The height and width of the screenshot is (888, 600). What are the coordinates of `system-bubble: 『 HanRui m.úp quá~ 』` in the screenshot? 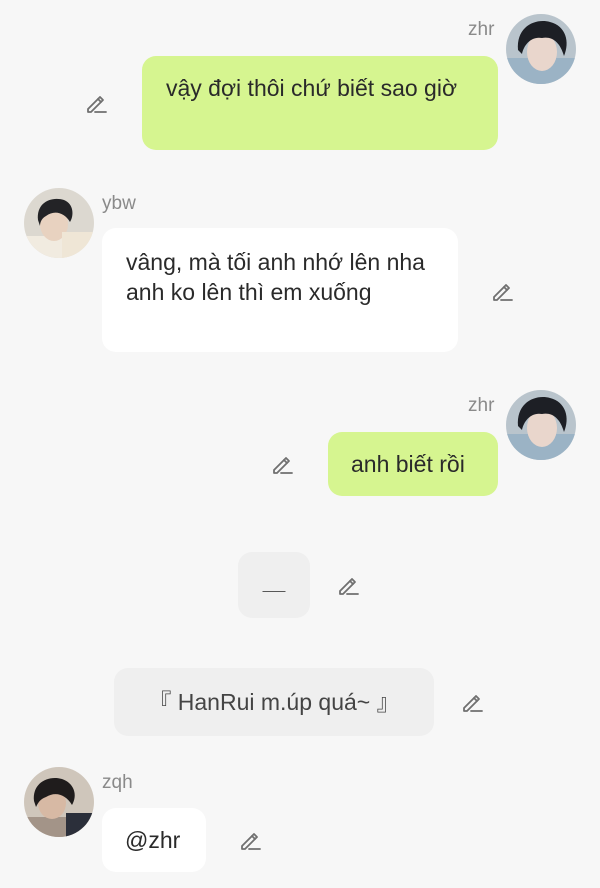 It's located at (274, 702).